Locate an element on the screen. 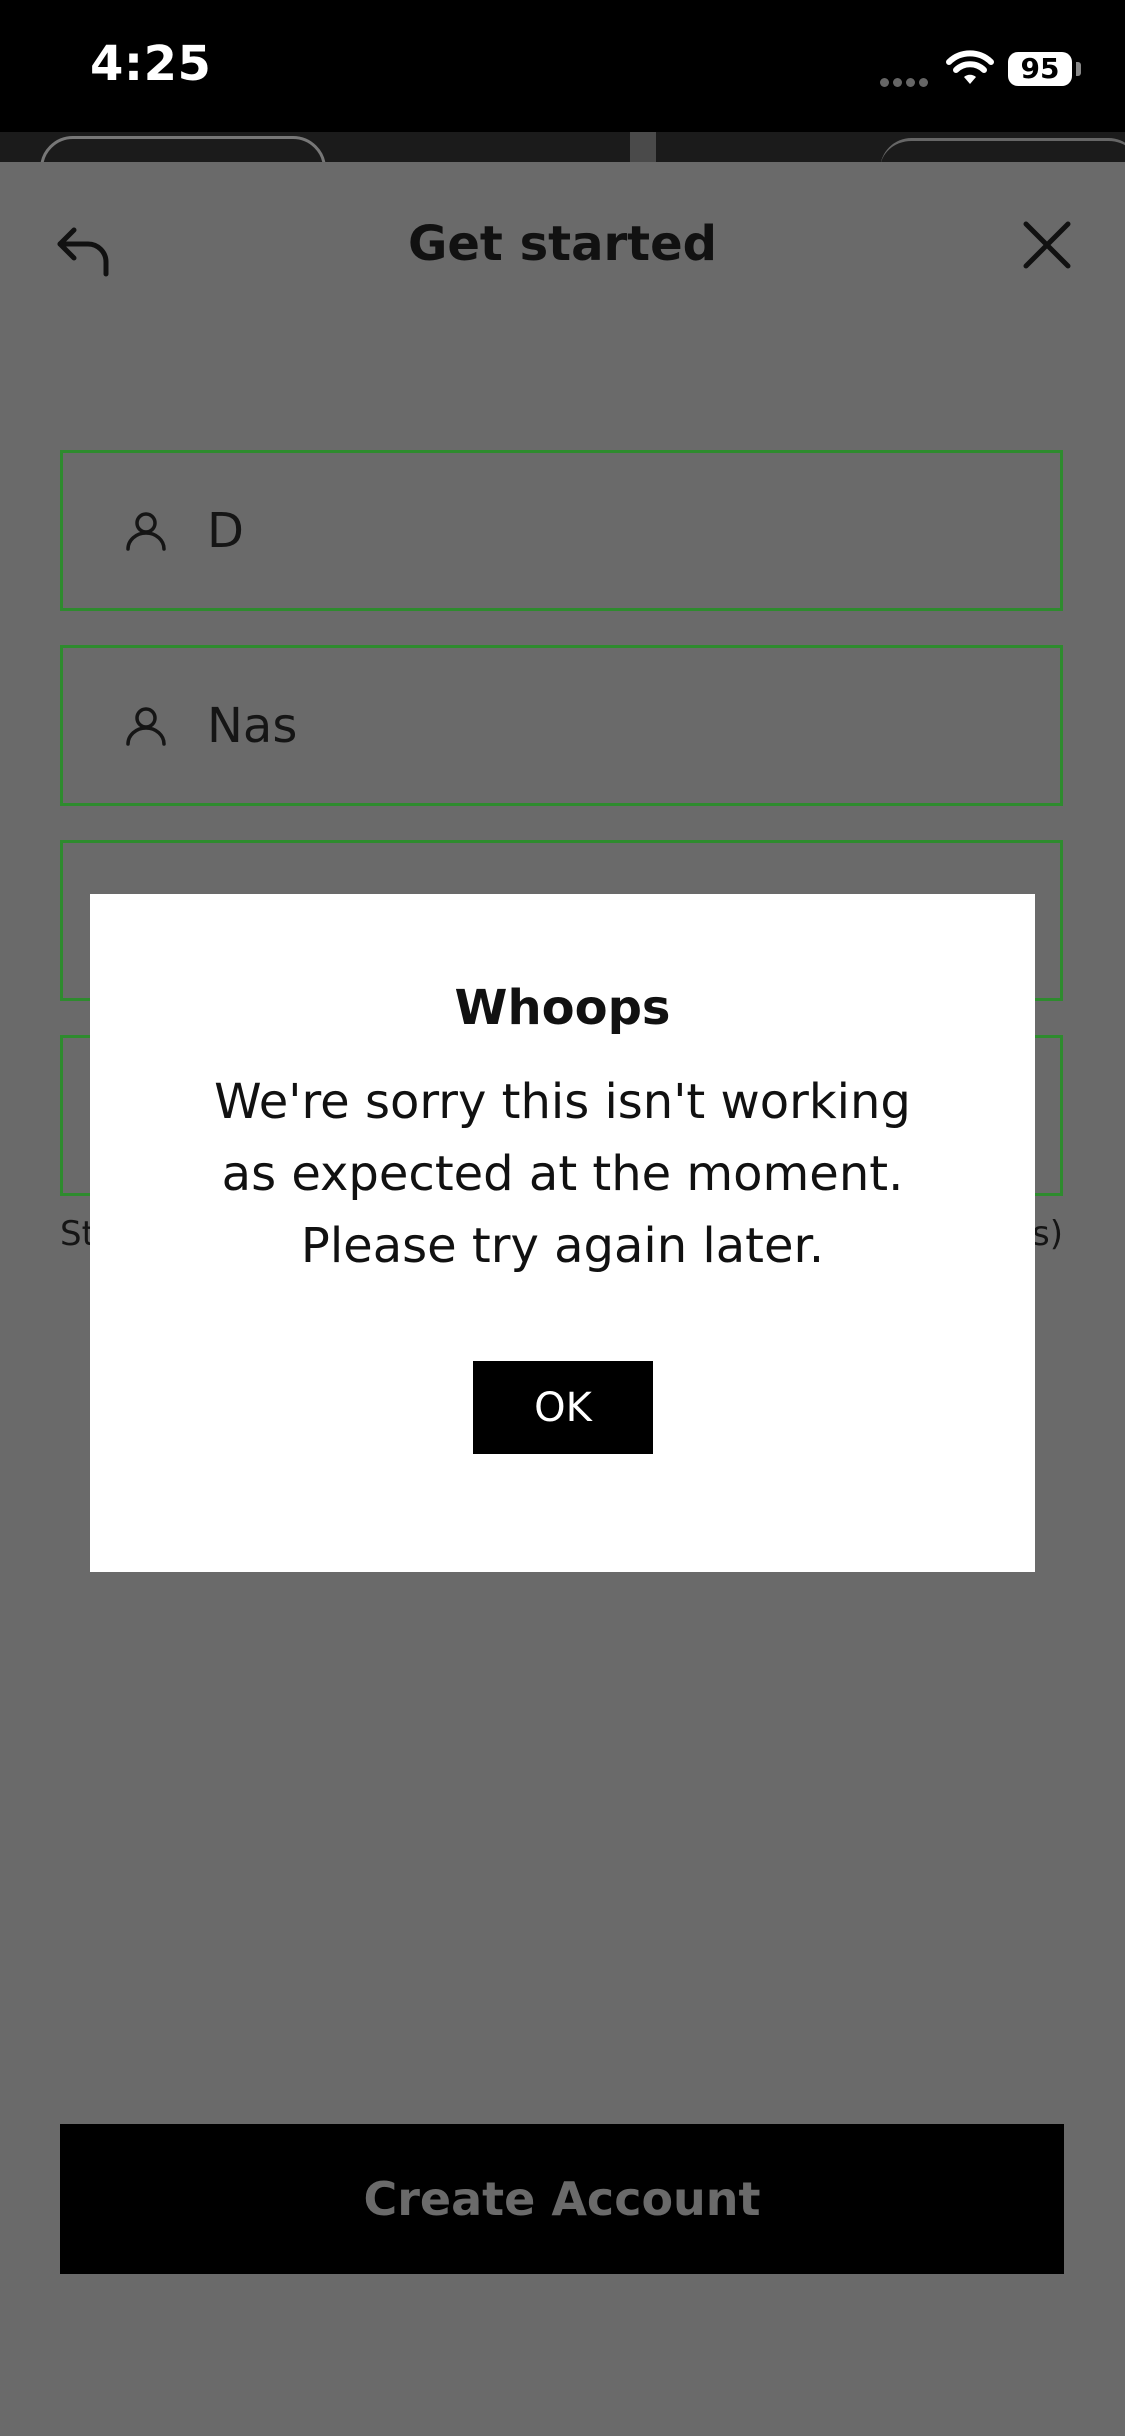  first-name-field: D is located at coordinates (561, 530).